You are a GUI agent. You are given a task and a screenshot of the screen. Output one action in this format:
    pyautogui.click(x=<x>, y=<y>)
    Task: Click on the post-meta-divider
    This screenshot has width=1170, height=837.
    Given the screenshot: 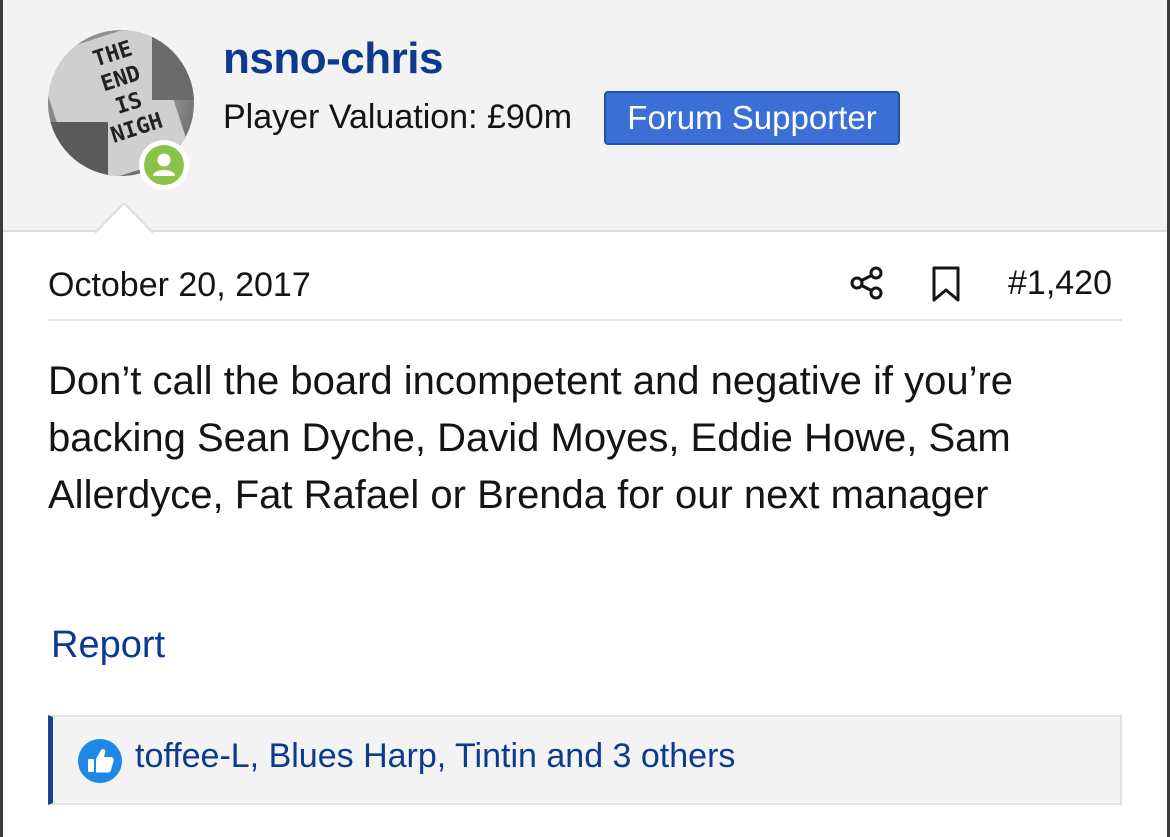 What is the action you would take?
    pyautogui.click(x=585, y=320)
    